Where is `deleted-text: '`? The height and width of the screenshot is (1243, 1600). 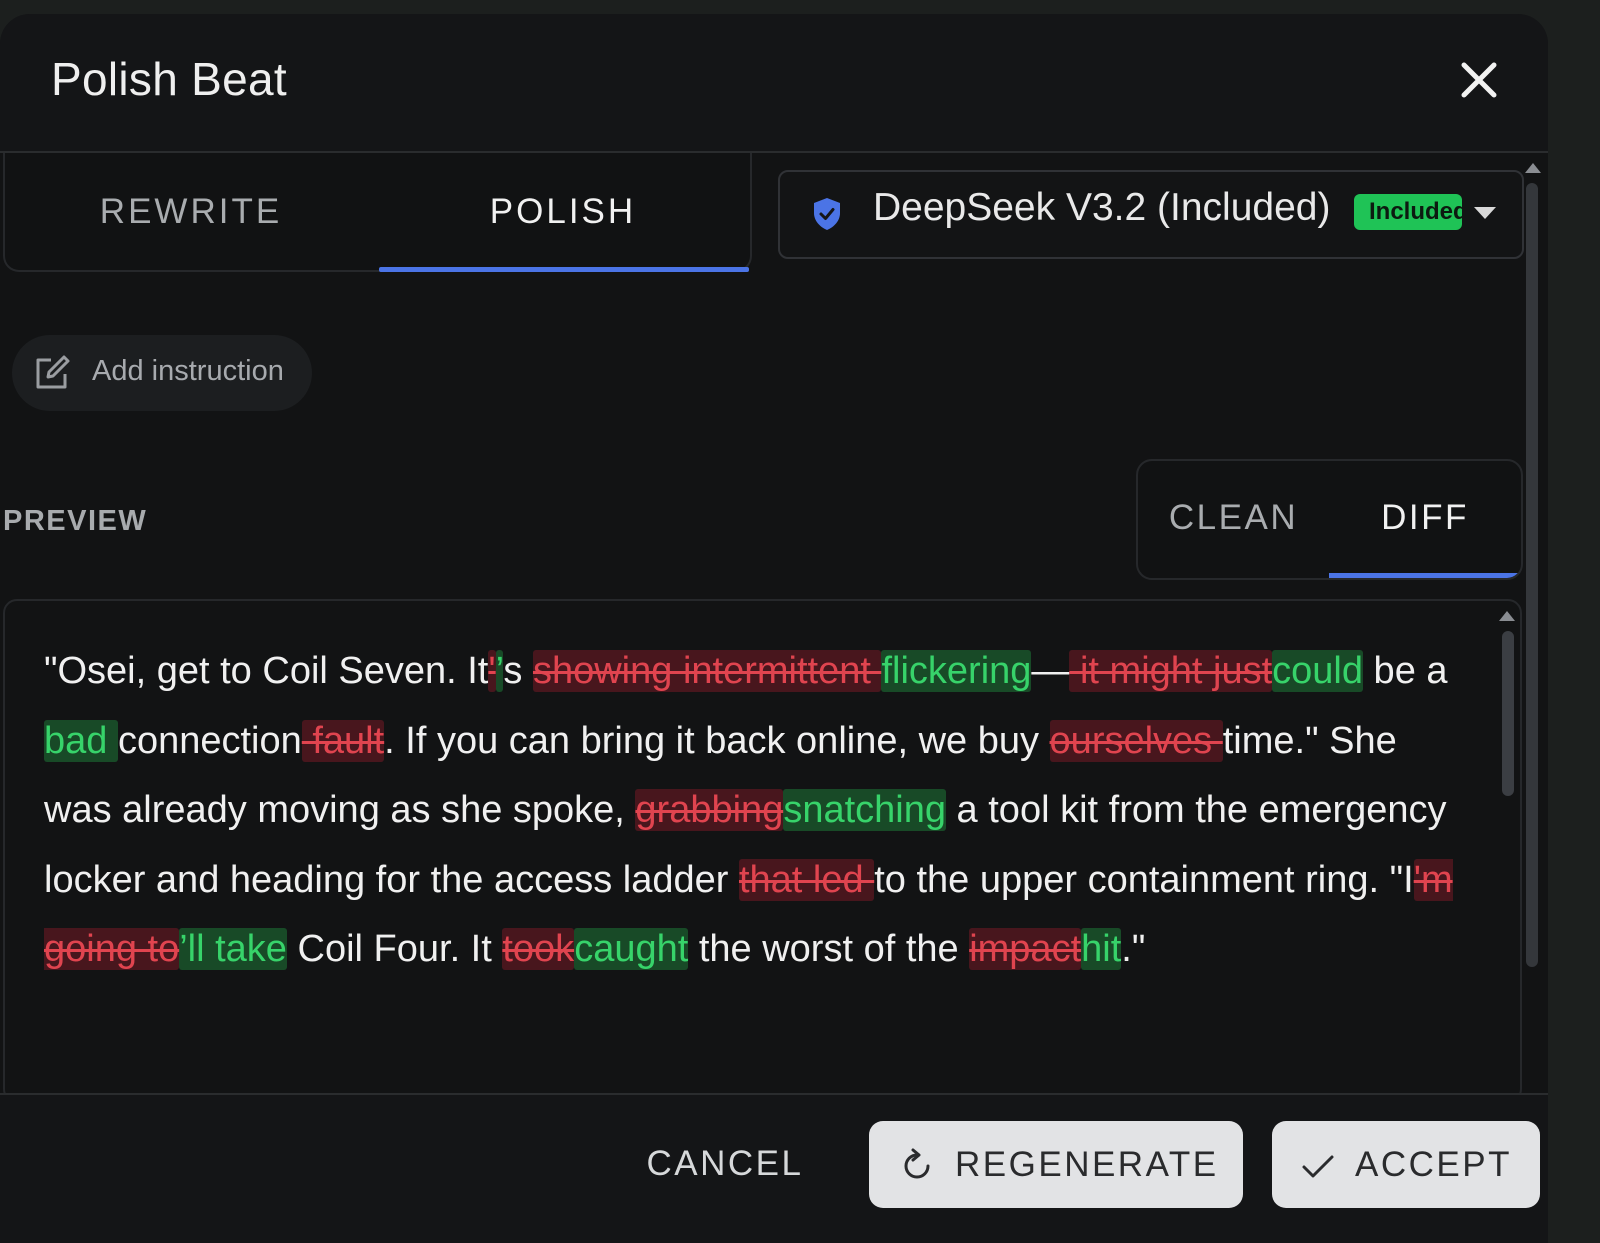 deleted-text: ' is located at coordinates (492, 671).